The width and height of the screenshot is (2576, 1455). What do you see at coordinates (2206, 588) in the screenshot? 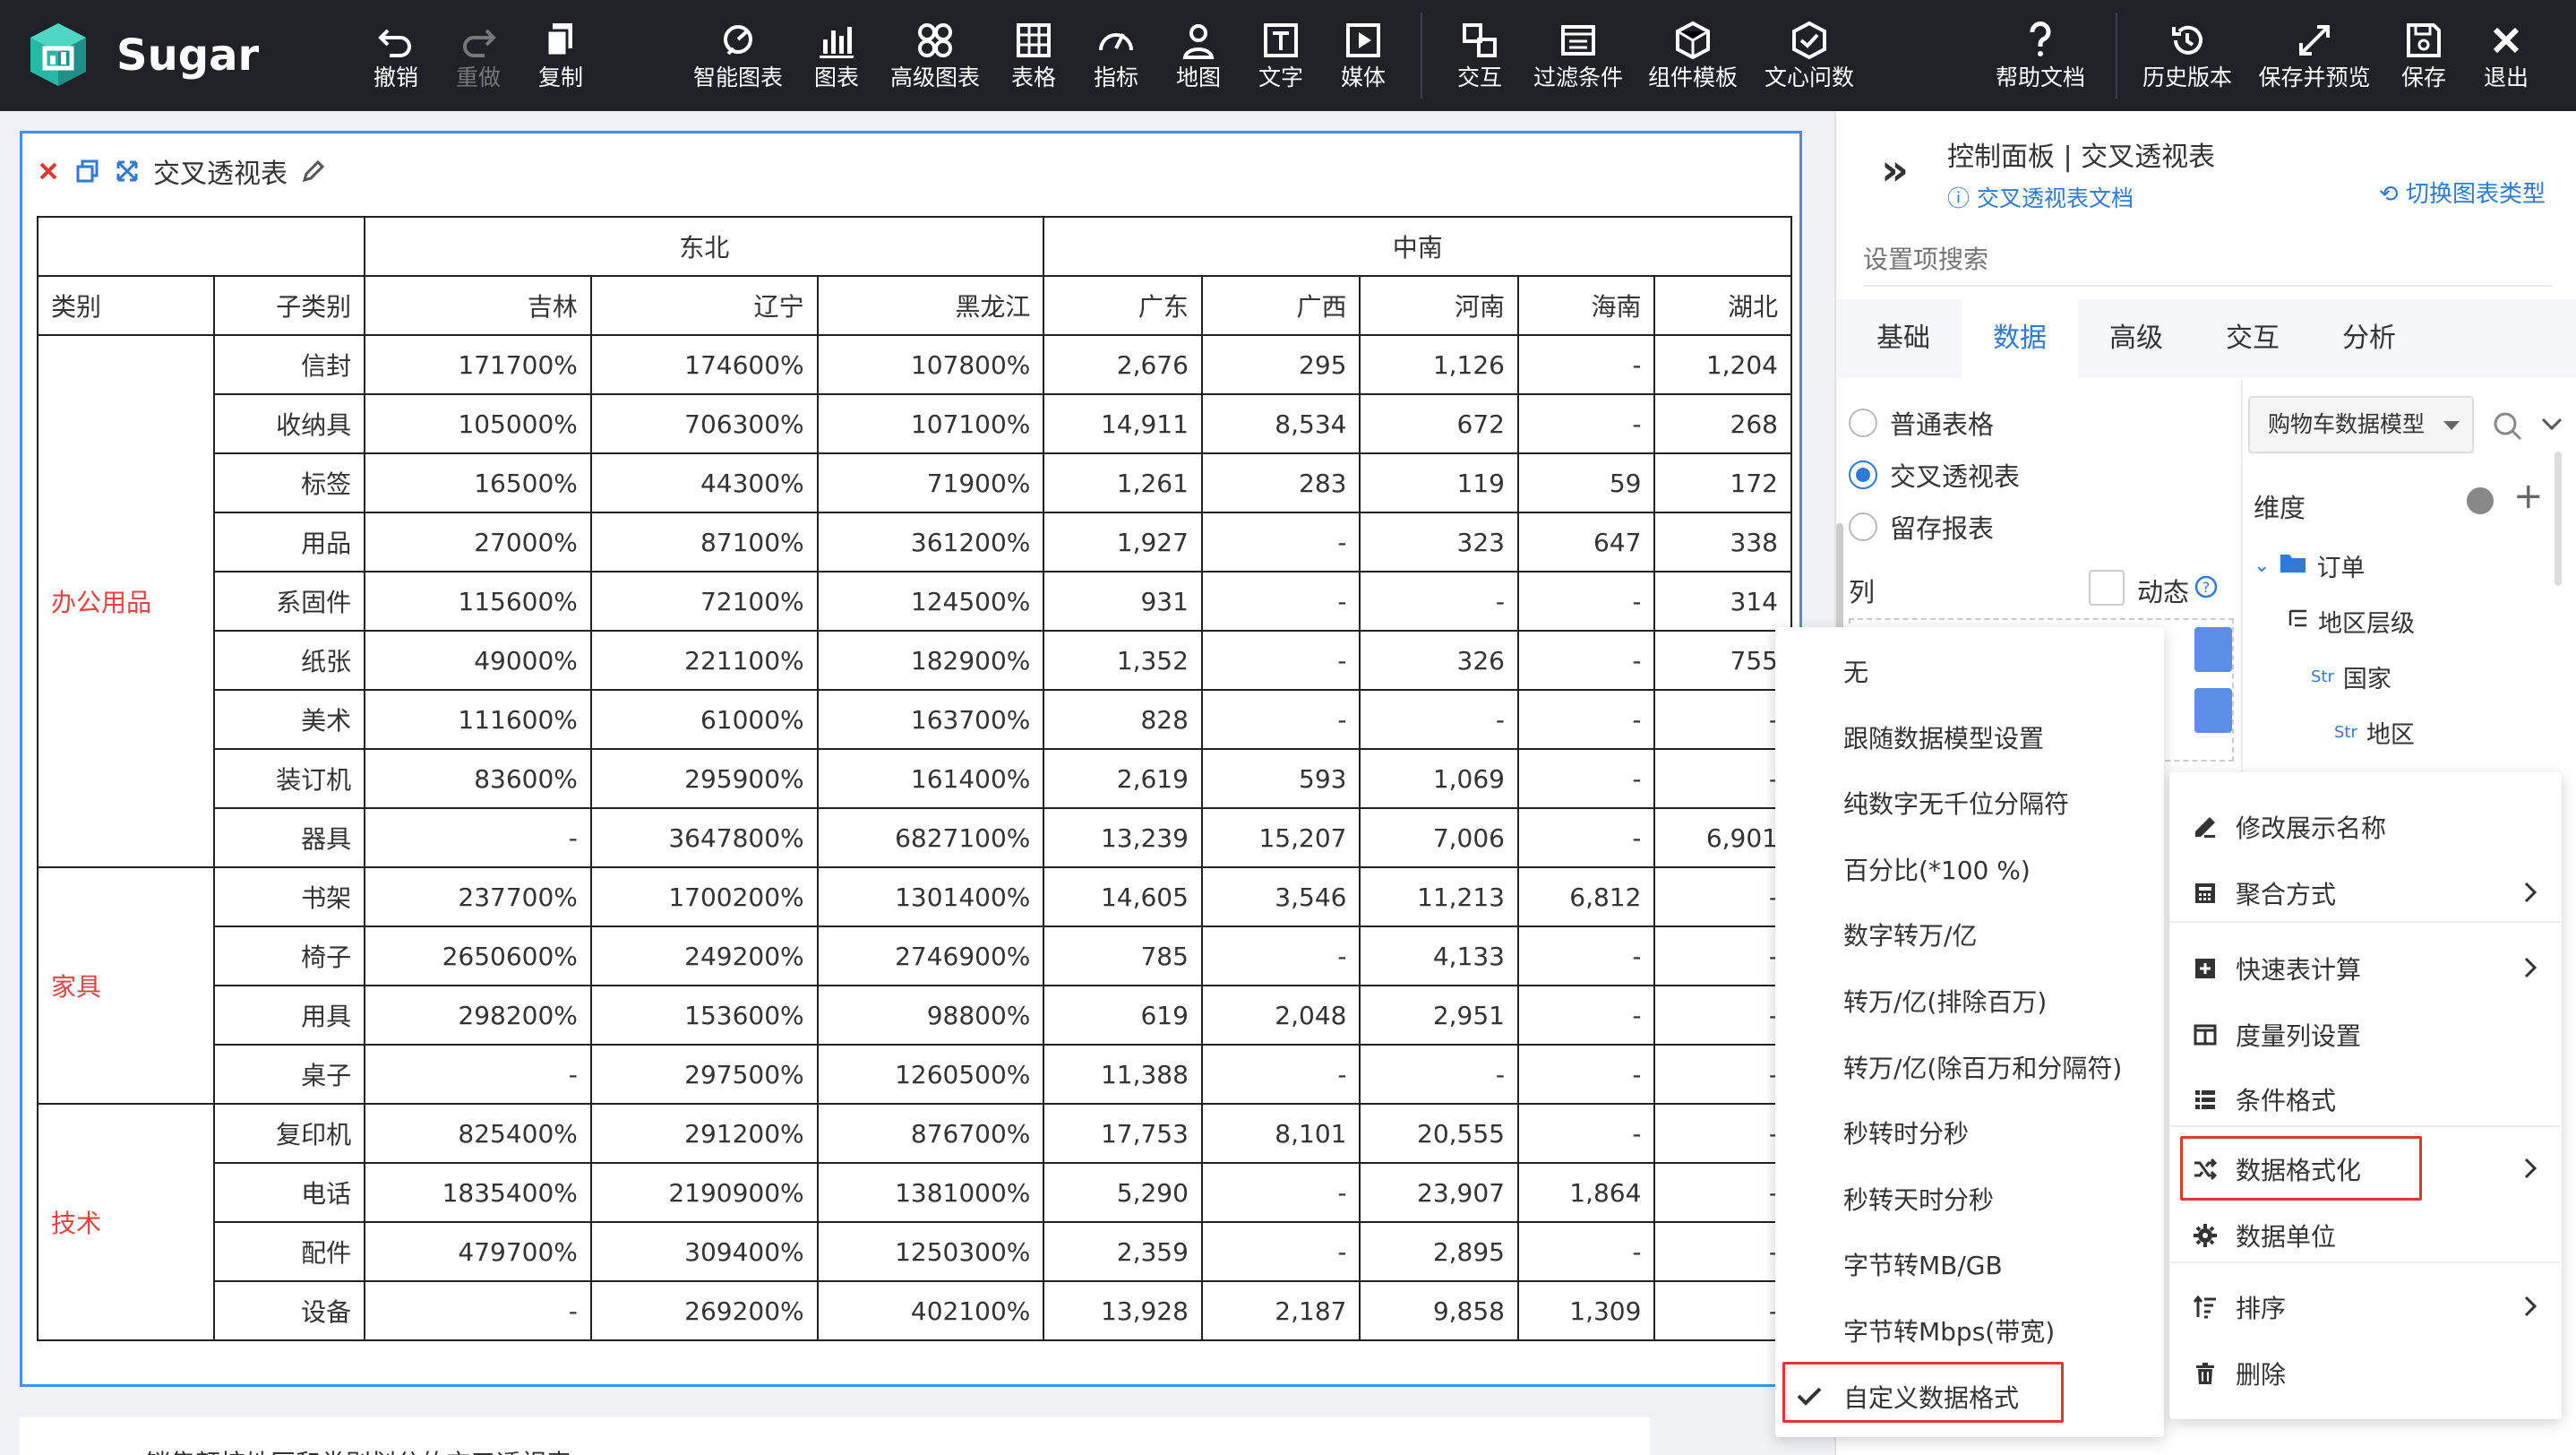
I see `help-circle-icon: ?` at bounding box center [2206, 588].